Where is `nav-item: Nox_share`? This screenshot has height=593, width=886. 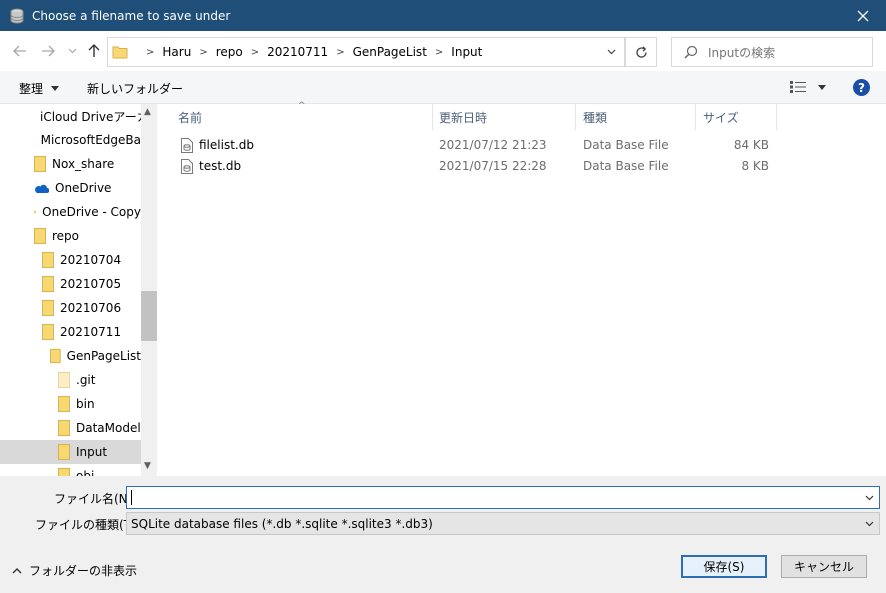
nav-item: Nox_share is located at coordinates (70, 164).